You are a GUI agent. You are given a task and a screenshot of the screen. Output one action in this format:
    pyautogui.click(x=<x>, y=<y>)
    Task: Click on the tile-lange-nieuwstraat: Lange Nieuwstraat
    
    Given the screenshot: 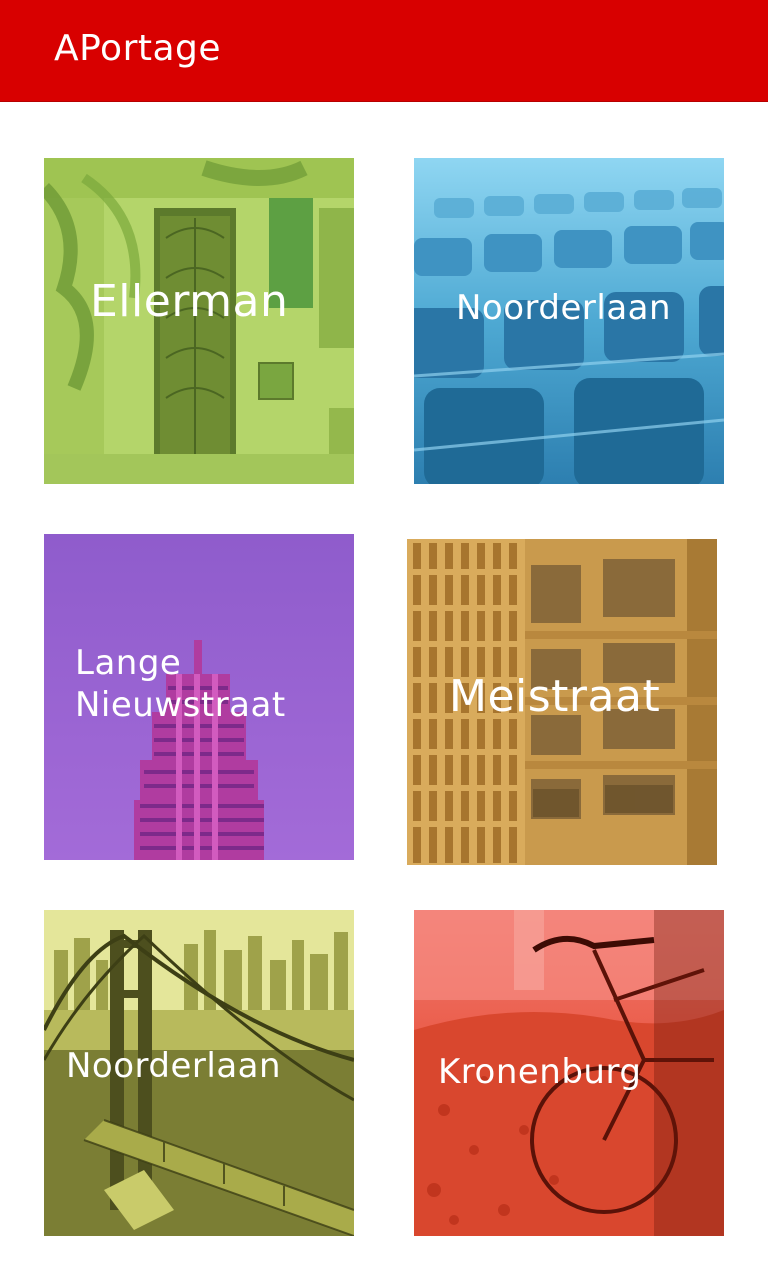 What is the action you would take?
    pyautogui.click(x=199, y=697)
    